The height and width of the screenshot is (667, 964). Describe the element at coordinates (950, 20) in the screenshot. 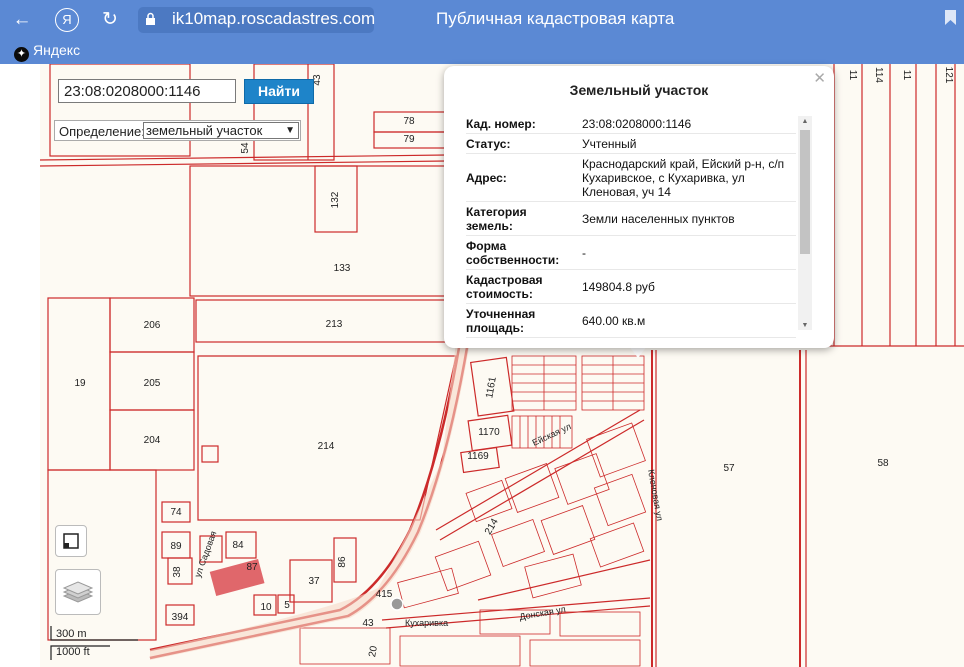

I see `bookmark-icon` at that location.